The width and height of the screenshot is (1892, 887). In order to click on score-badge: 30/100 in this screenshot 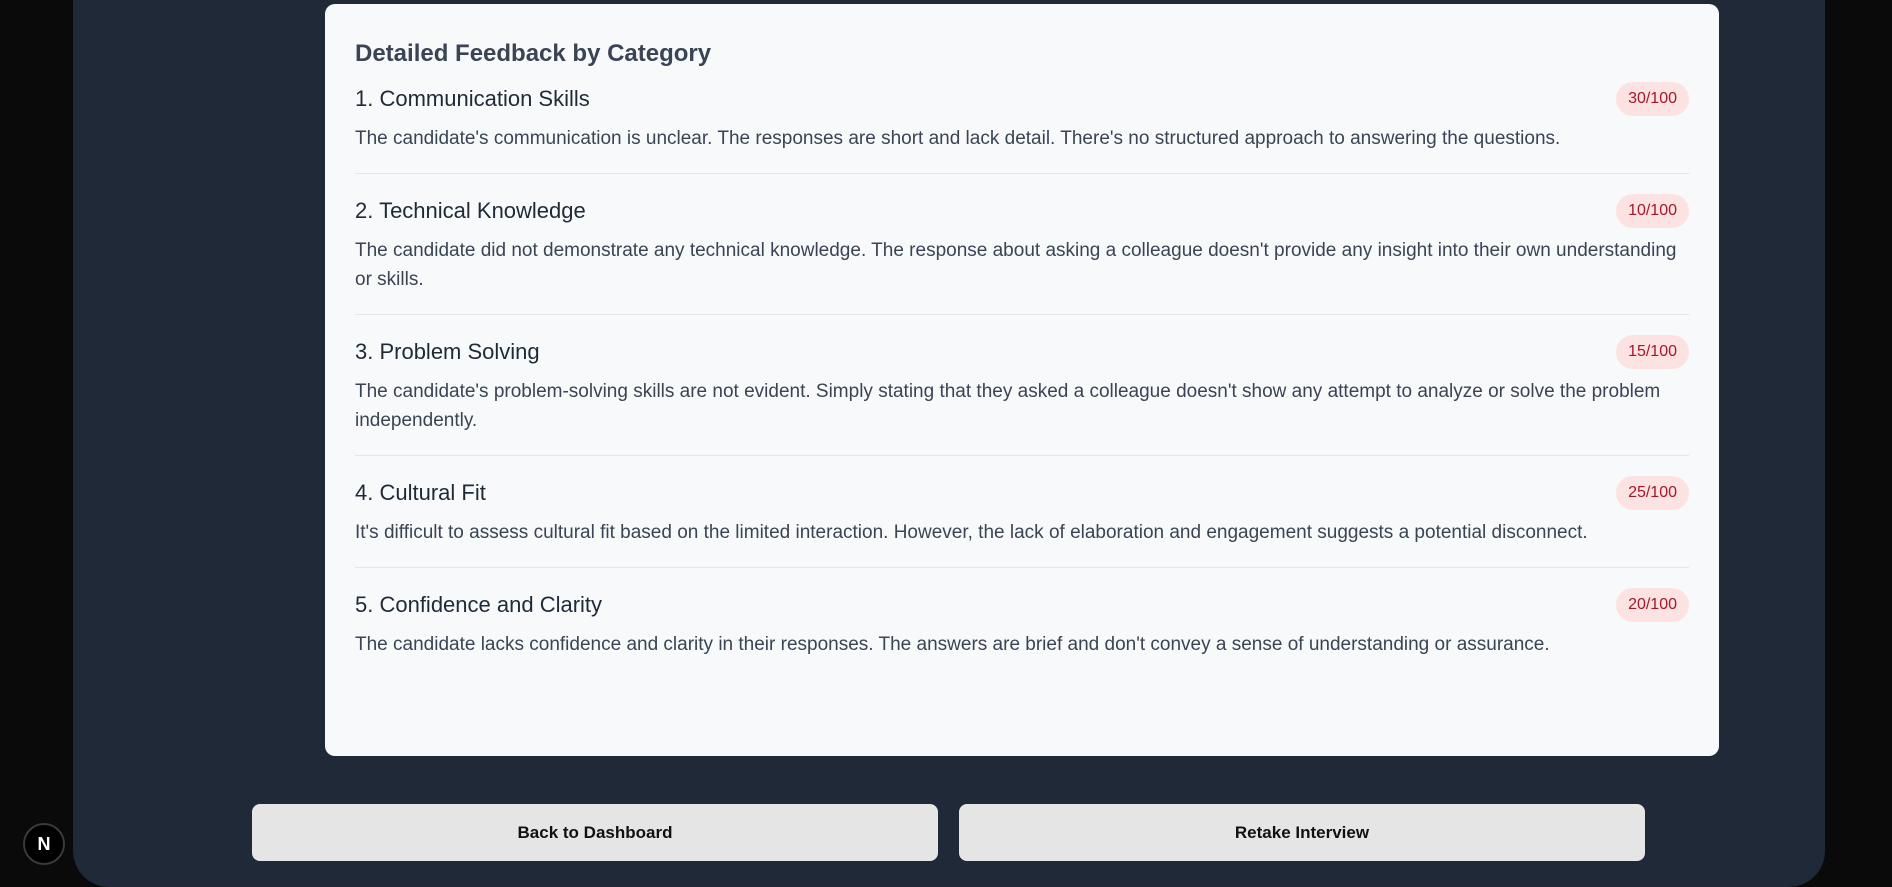, I will do `click(1652, 99)`.